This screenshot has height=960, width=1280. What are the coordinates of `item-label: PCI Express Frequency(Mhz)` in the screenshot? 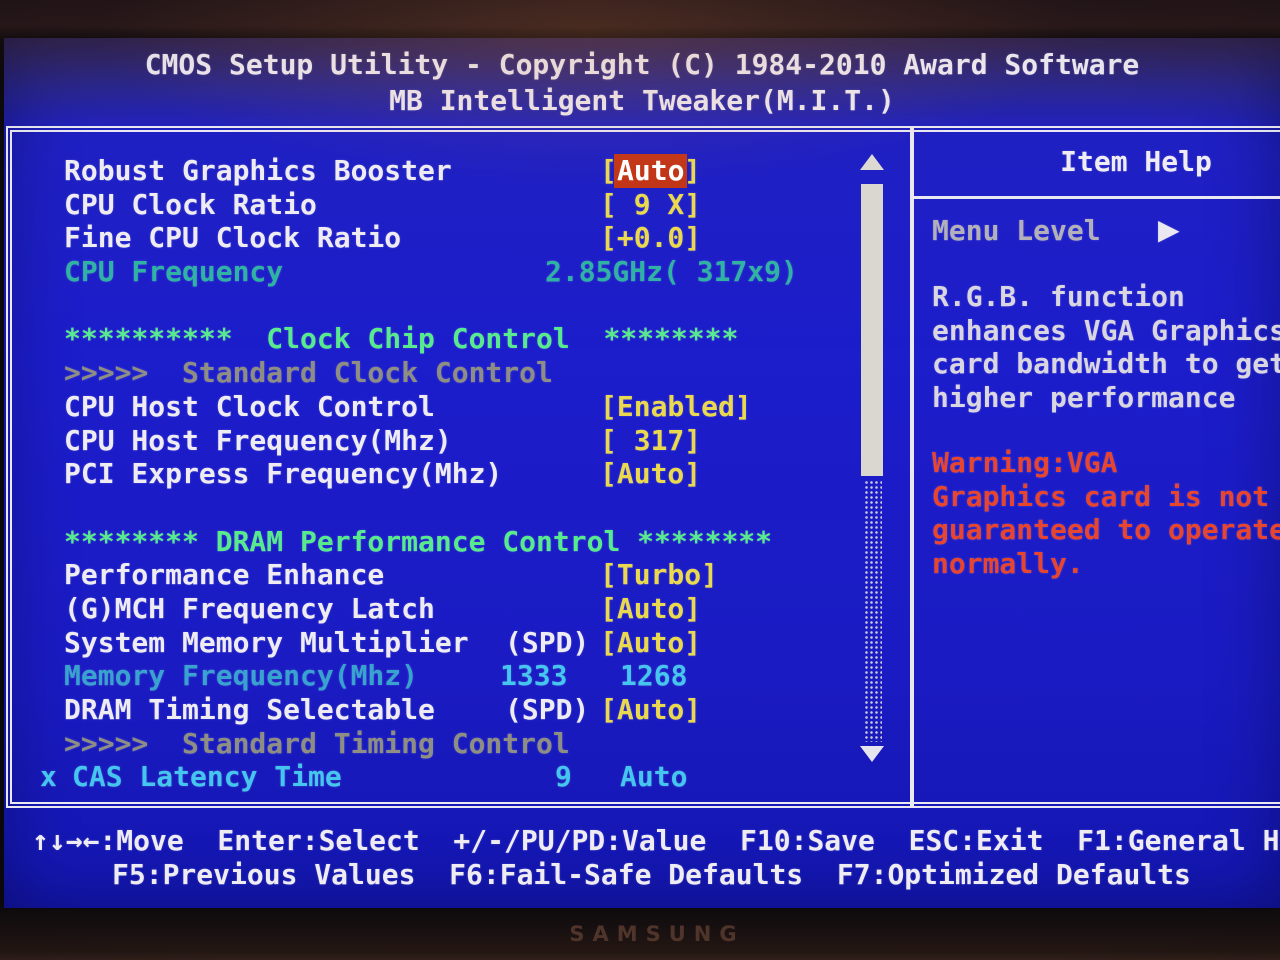 It's located at (283, 474).